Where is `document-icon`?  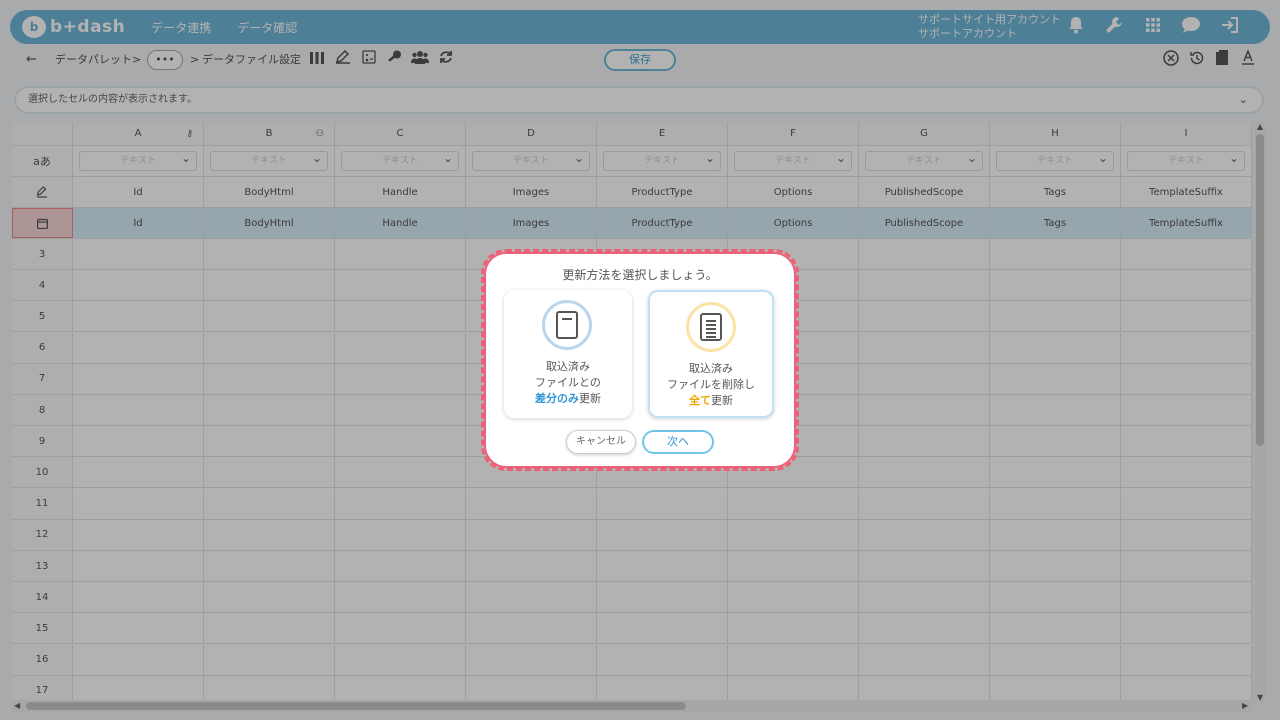 document-icon is located at coordinates (567, 325).